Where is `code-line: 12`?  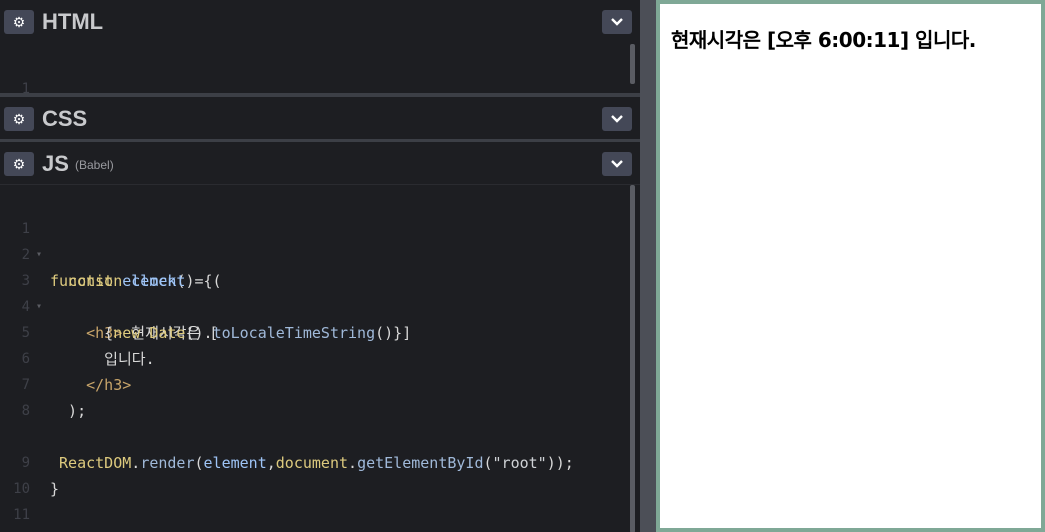
code-line: 12 is located at coordinates (315, 515).